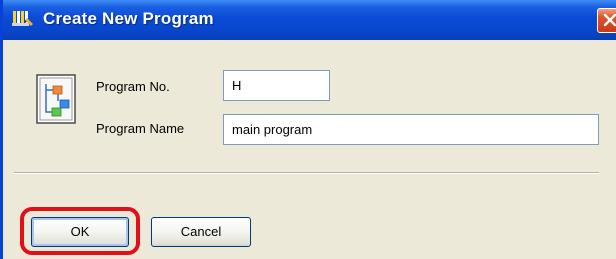 This screenshot has width=616, height=259. Describe the element at coordinates (276, 85) in the screenshot. I see `program-no-field` at that location.